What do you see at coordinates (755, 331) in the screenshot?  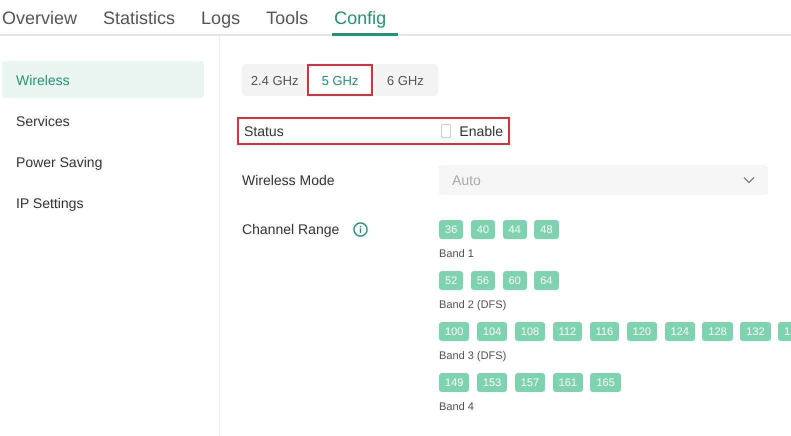 I see `channel-chip: 132` at bounding box center [755, 331].